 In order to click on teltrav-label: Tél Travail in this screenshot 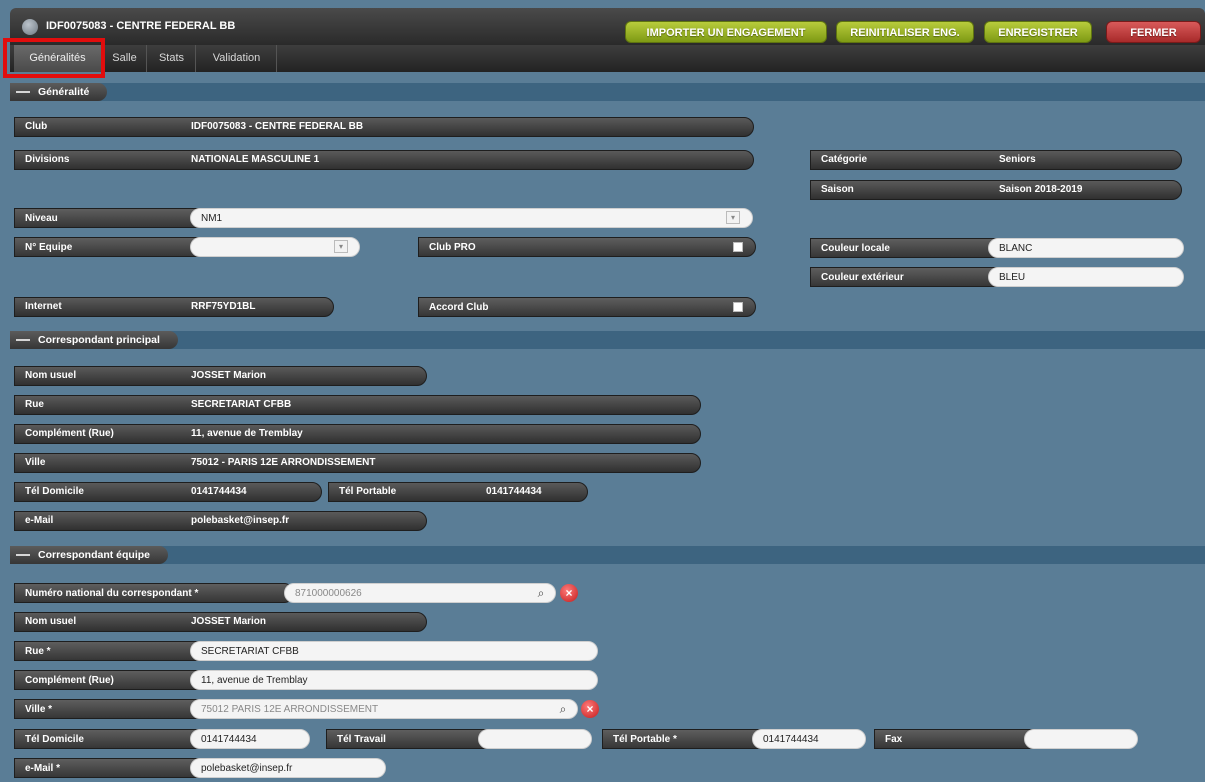, I will do `click(411, 739)`.